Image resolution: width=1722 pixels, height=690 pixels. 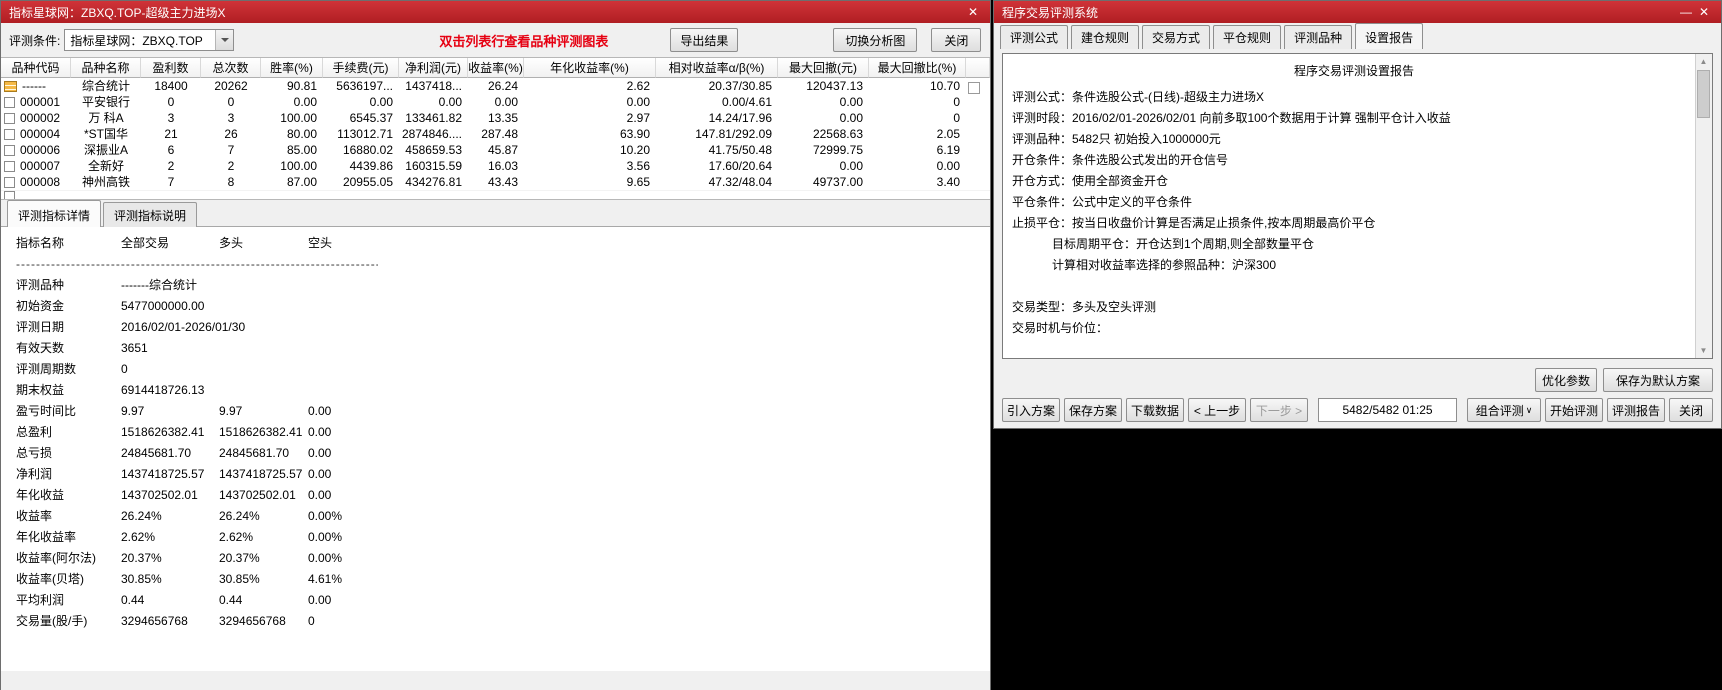 I want to click on code-cell: 000006, so click(x=36, y=150).